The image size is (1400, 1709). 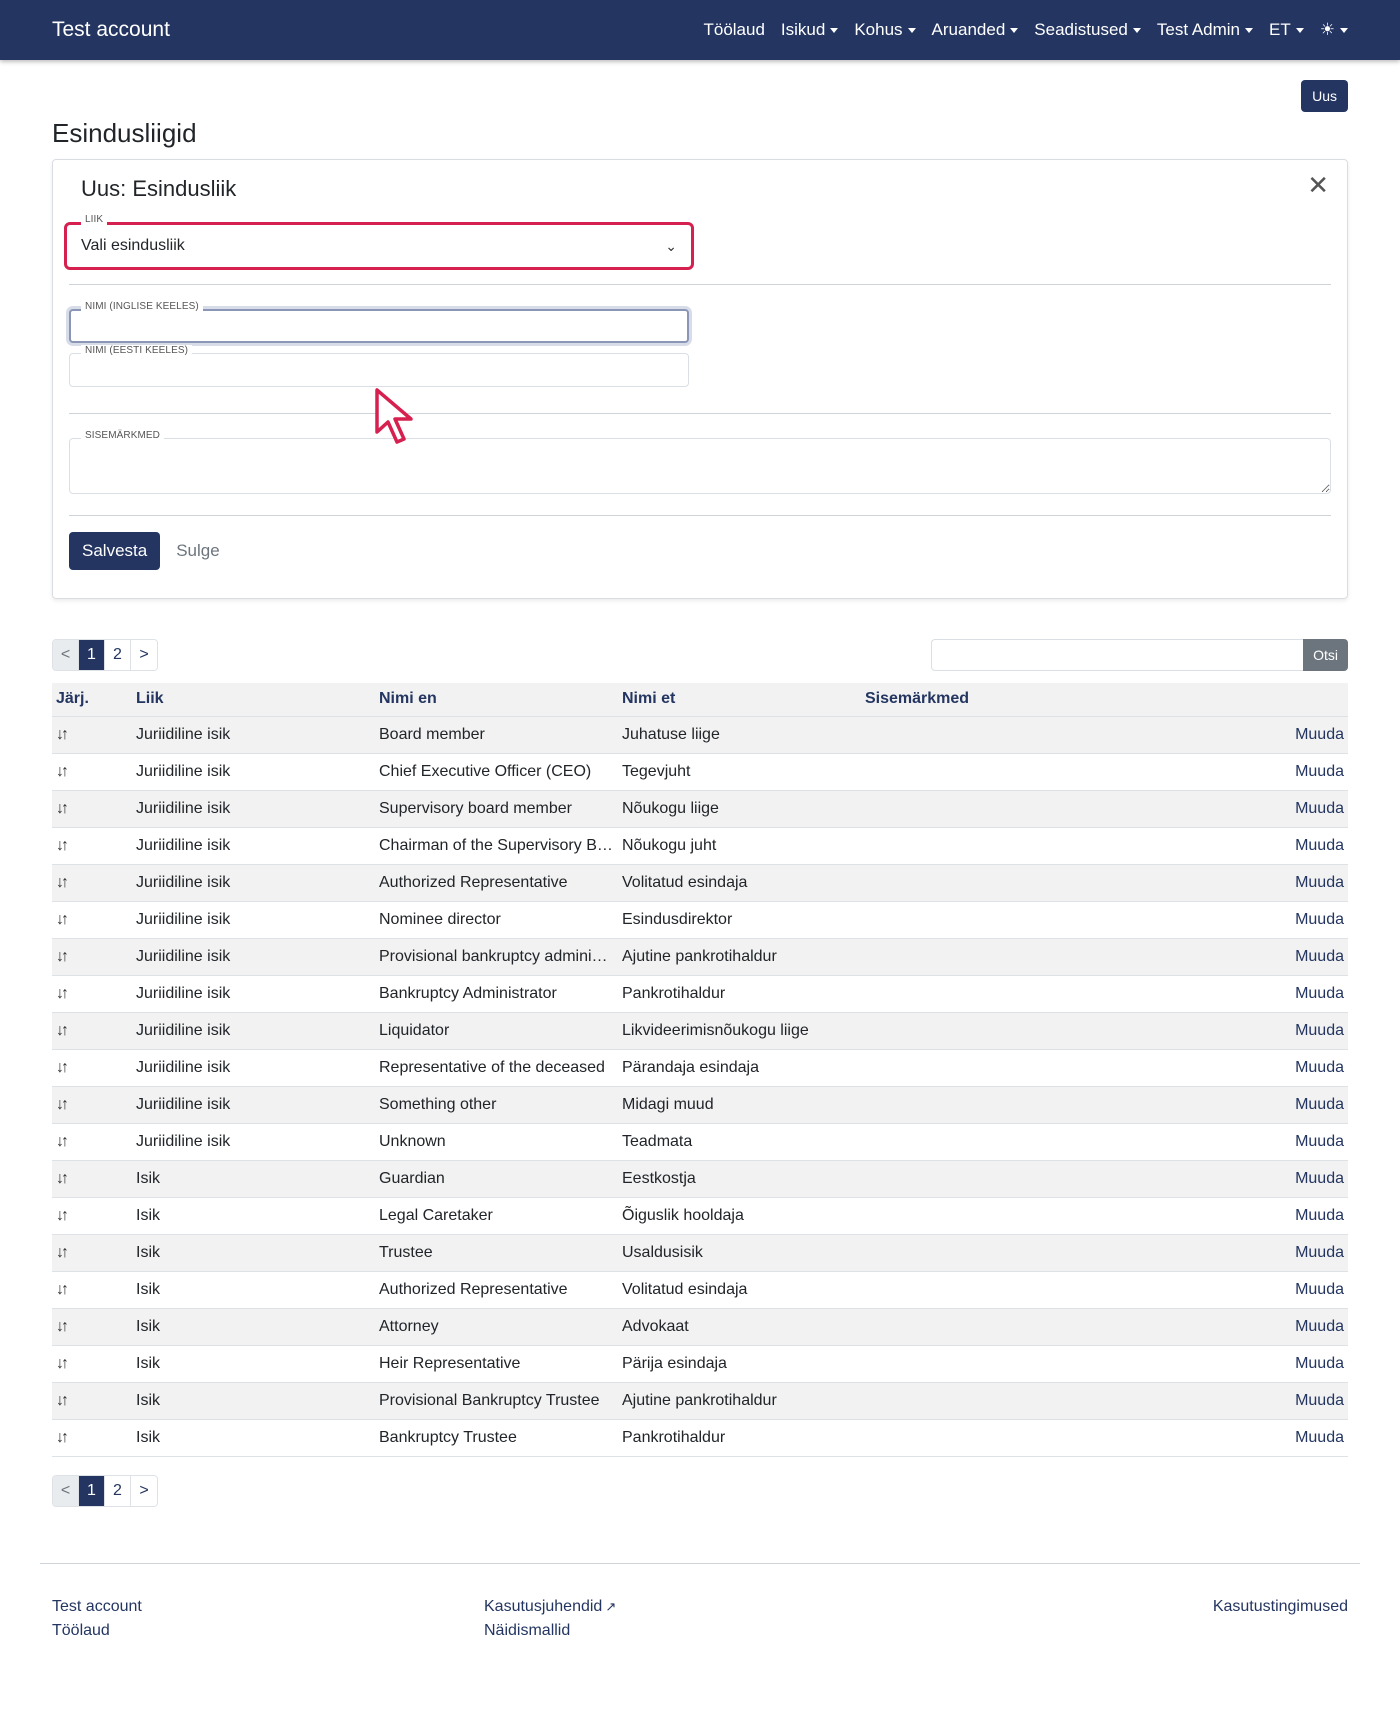 What do you see at coordinates (379, 326) in the screenshot?
I see `name-en-input` at bounding box center [379, 326].